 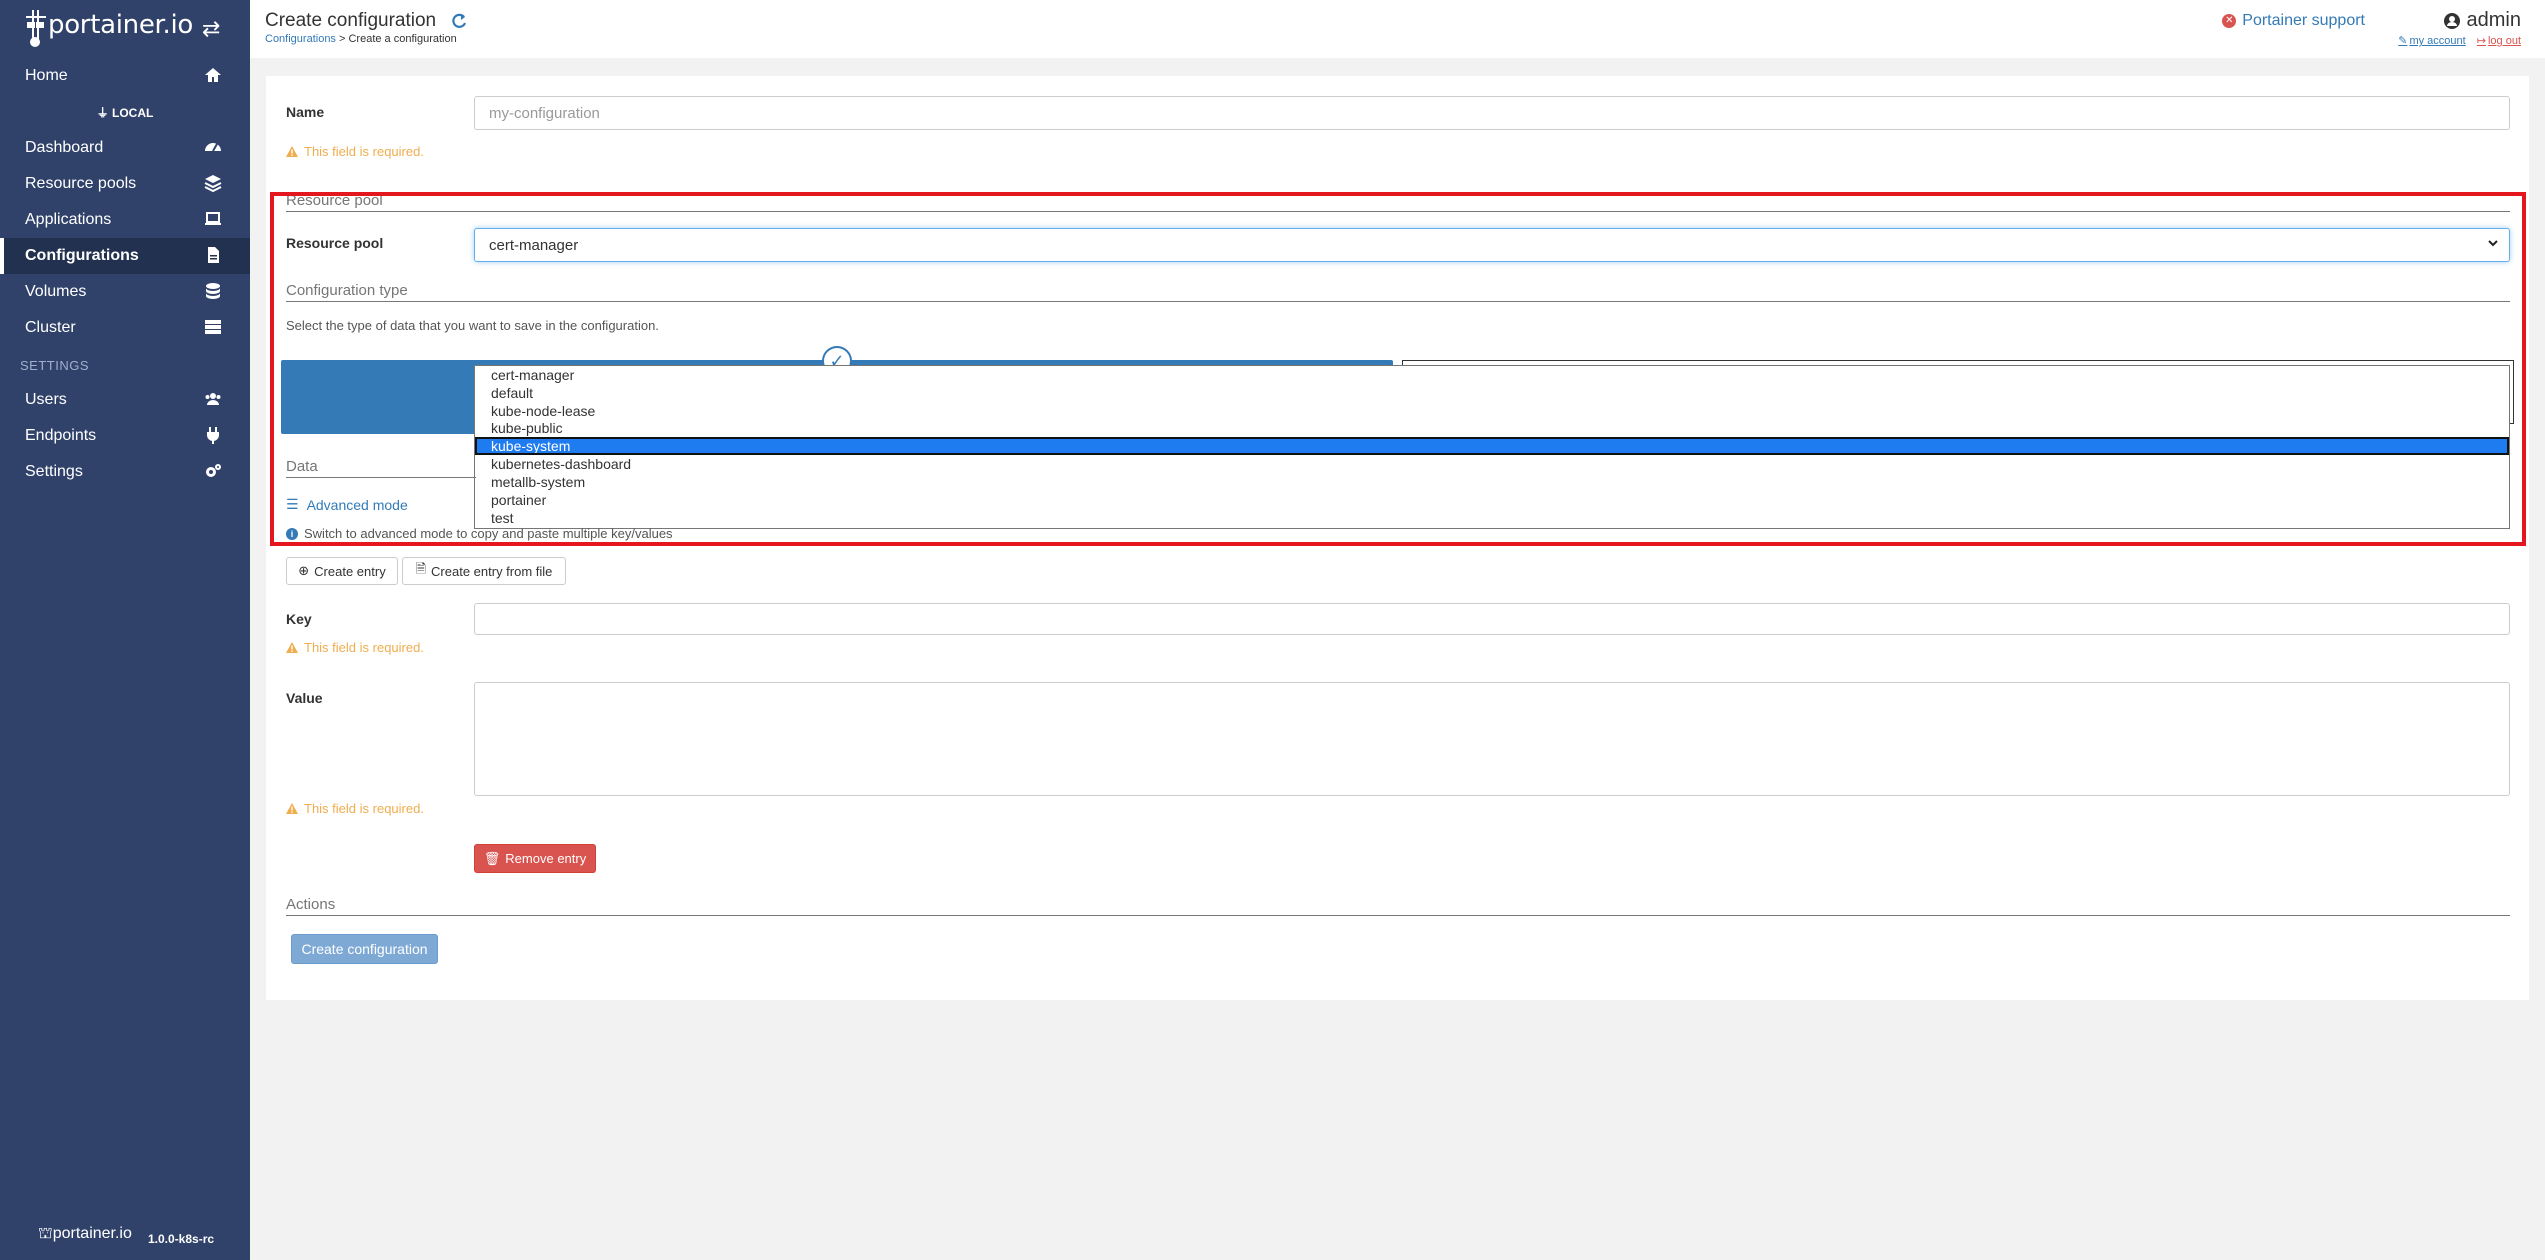 I want to click on dropdown-option-highlighted: kube-system, so click(x=1492, y=446).